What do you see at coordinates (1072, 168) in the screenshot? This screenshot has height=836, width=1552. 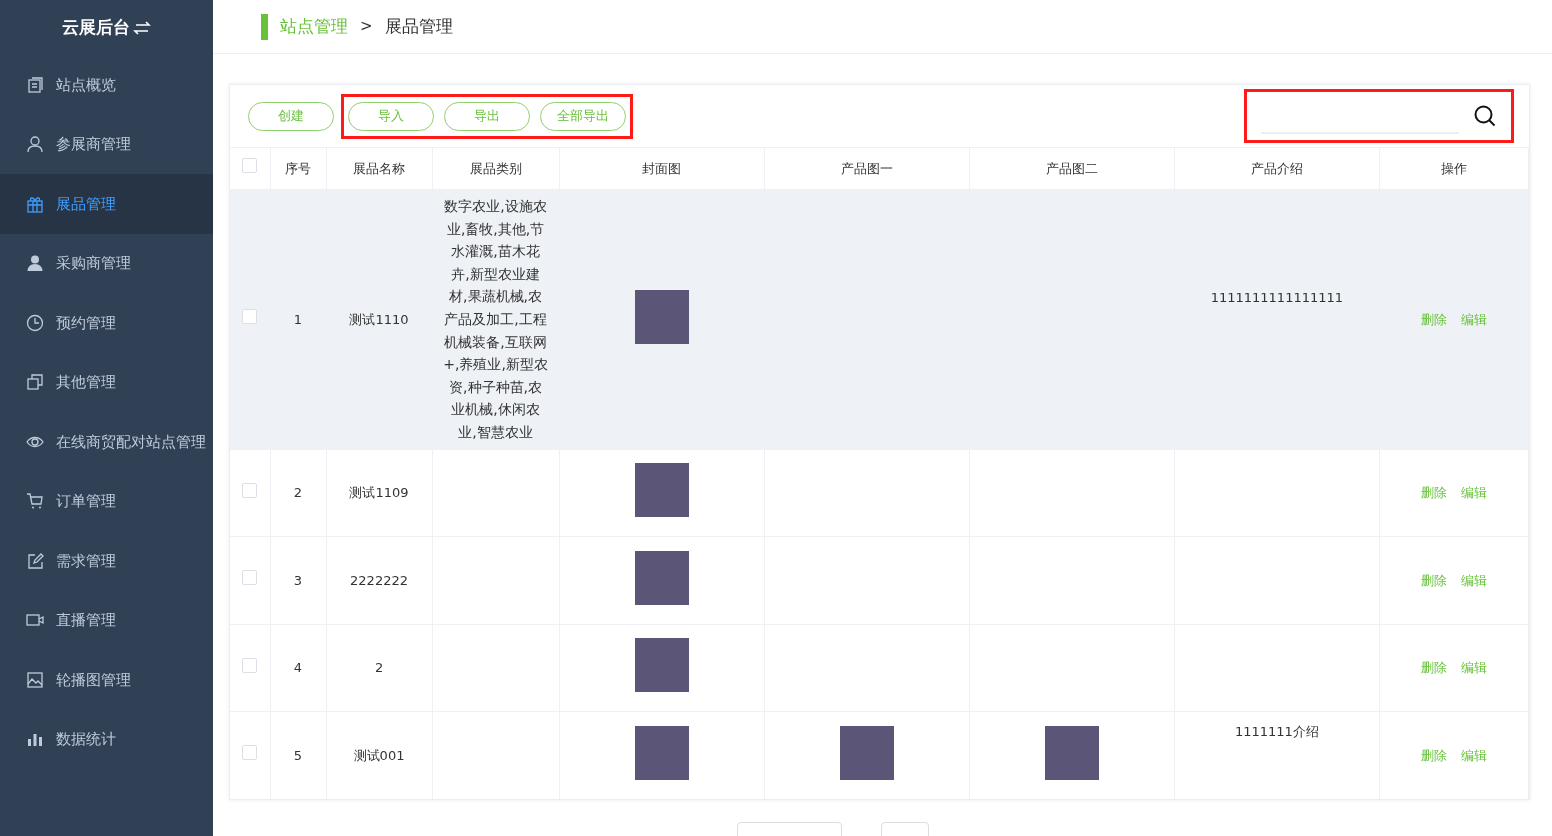 I see `column-header: 产品图二` at bounding box center [1072, 168].